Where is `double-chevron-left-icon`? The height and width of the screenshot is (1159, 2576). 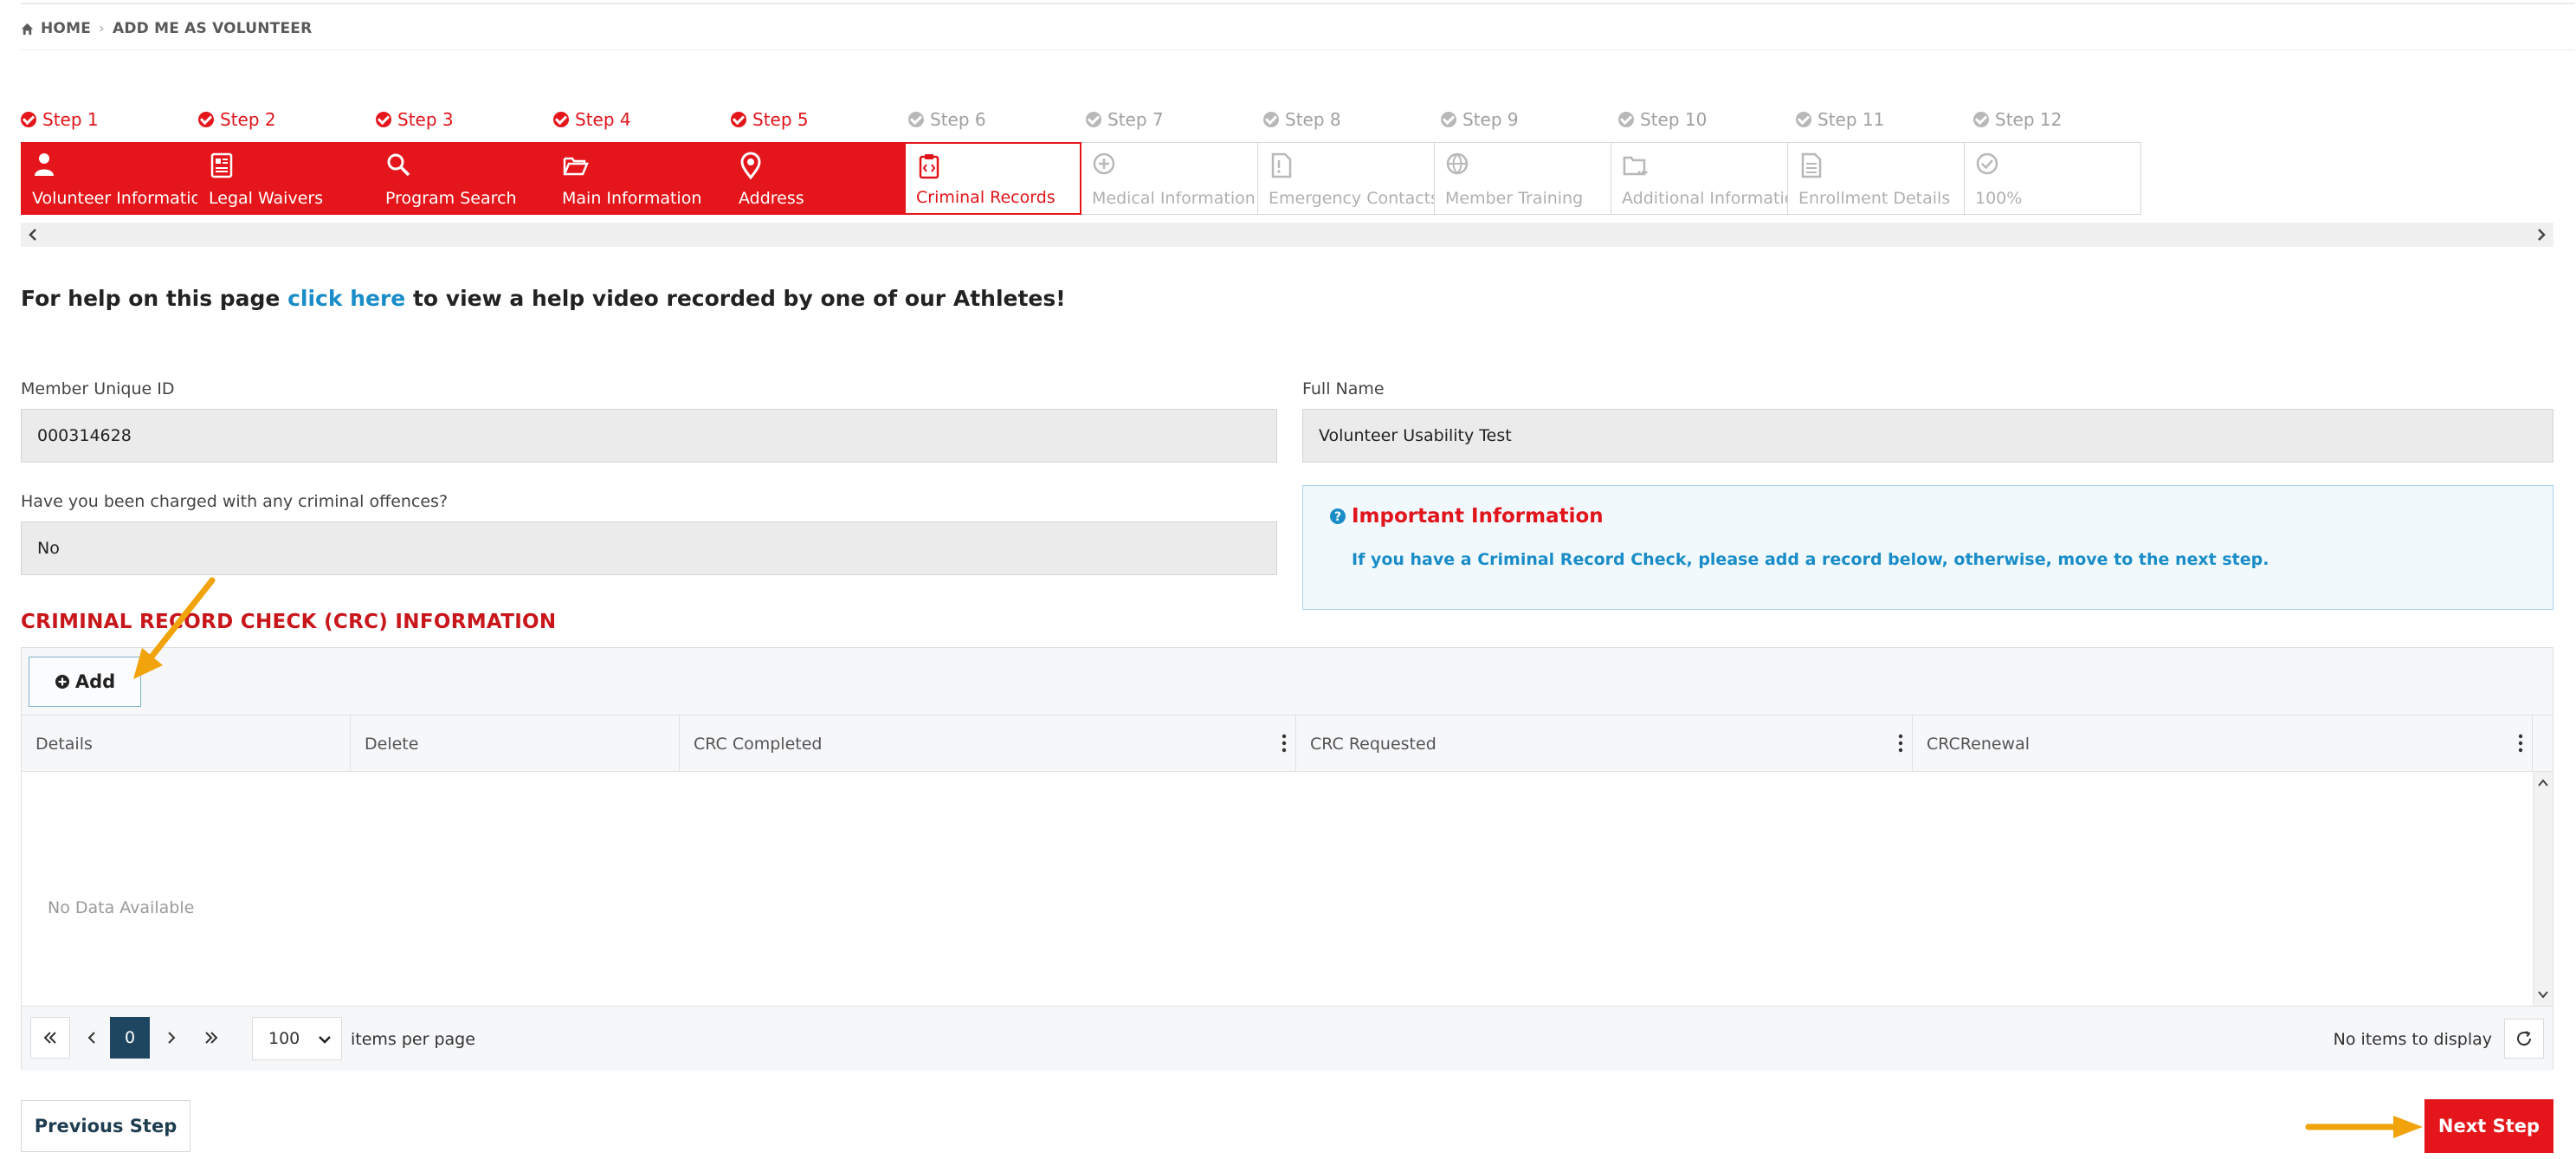
double-chevron-left-icon is located at coordinates (50, 1038).